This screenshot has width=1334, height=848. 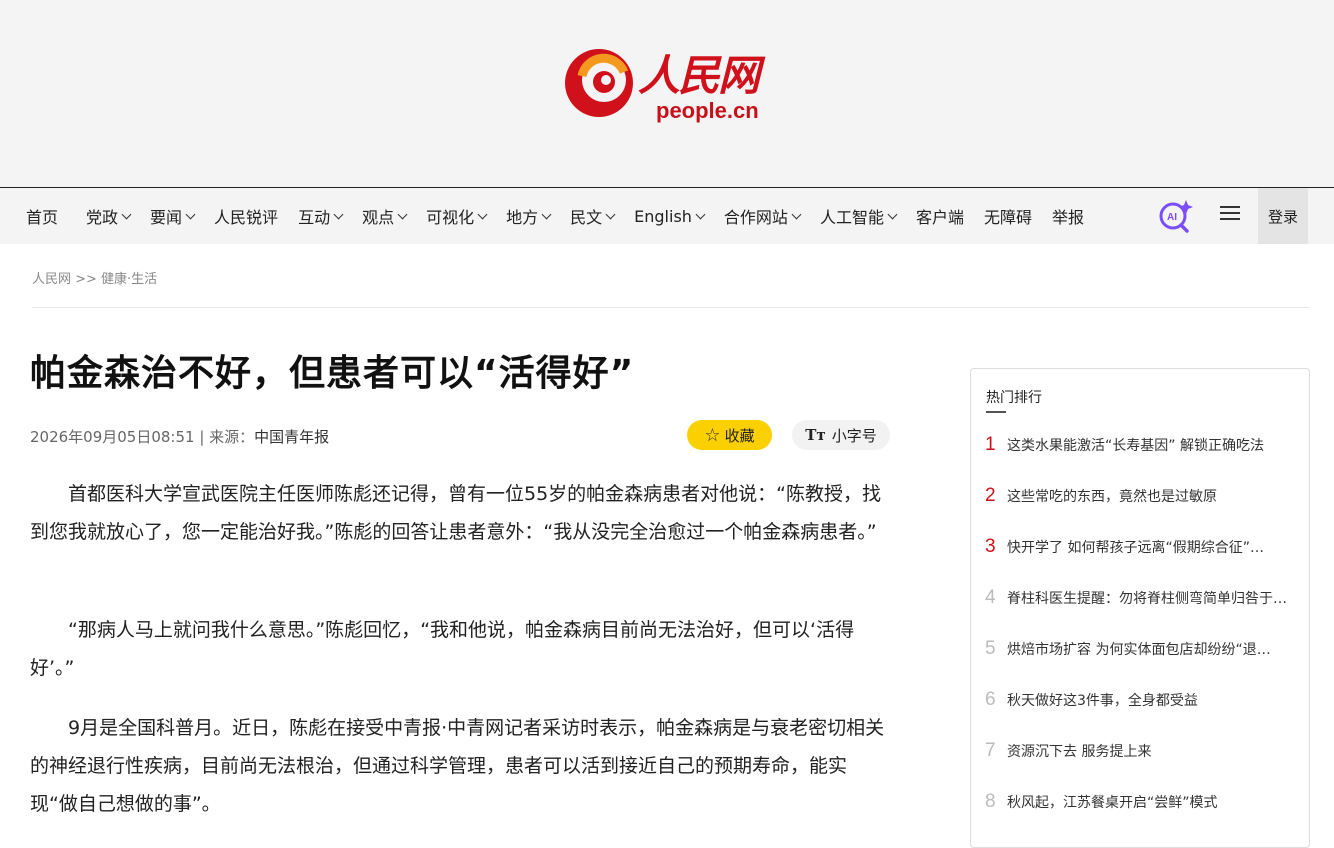 I want to click on ranking-number: 6, so click(x=990, y=699).